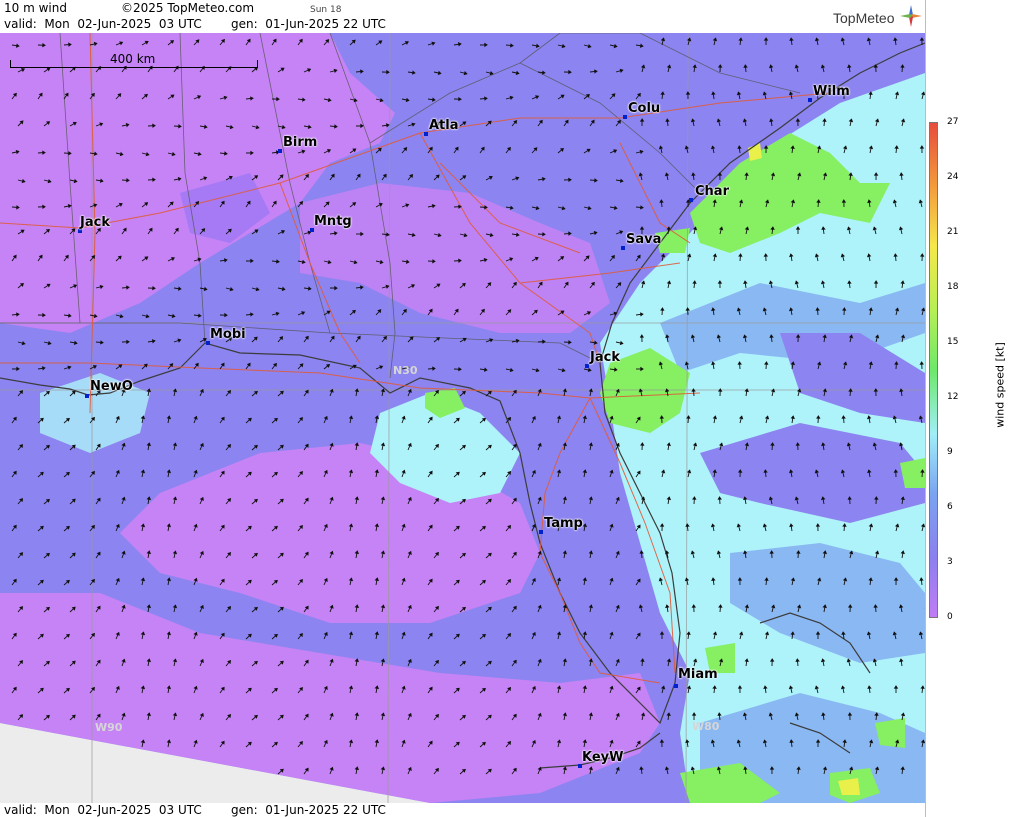 Image resolution: width=1017 pixels, height=817 pixels. Describe the element at coordinates (95, 223) in the screenshot. I see `city-jackson: Jack` at that location.